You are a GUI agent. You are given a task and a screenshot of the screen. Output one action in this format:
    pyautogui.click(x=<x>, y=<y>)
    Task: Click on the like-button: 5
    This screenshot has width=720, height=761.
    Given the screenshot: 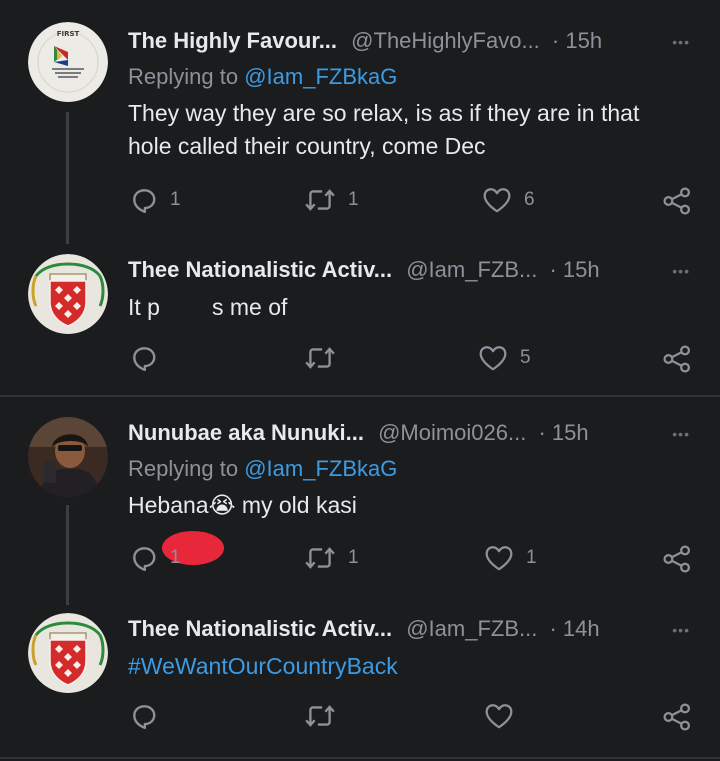 What is the action you would take?
    pyautogui.click(x=504, y=358)
    